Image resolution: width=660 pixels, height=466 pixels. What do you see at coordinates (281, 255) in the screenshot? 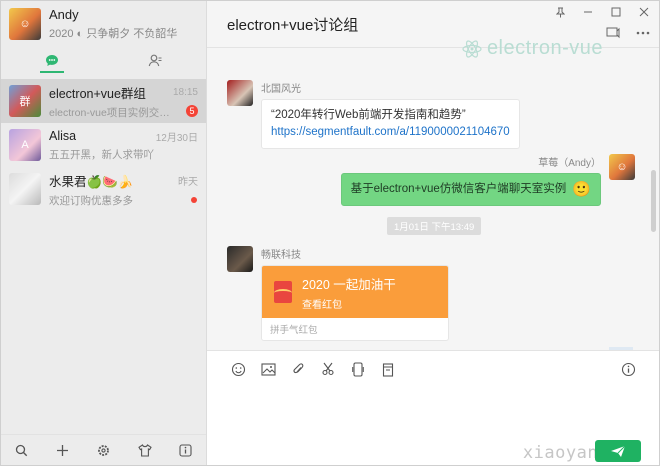
I see `message-sender: 畅联科技` at bounding box center [281, 255].